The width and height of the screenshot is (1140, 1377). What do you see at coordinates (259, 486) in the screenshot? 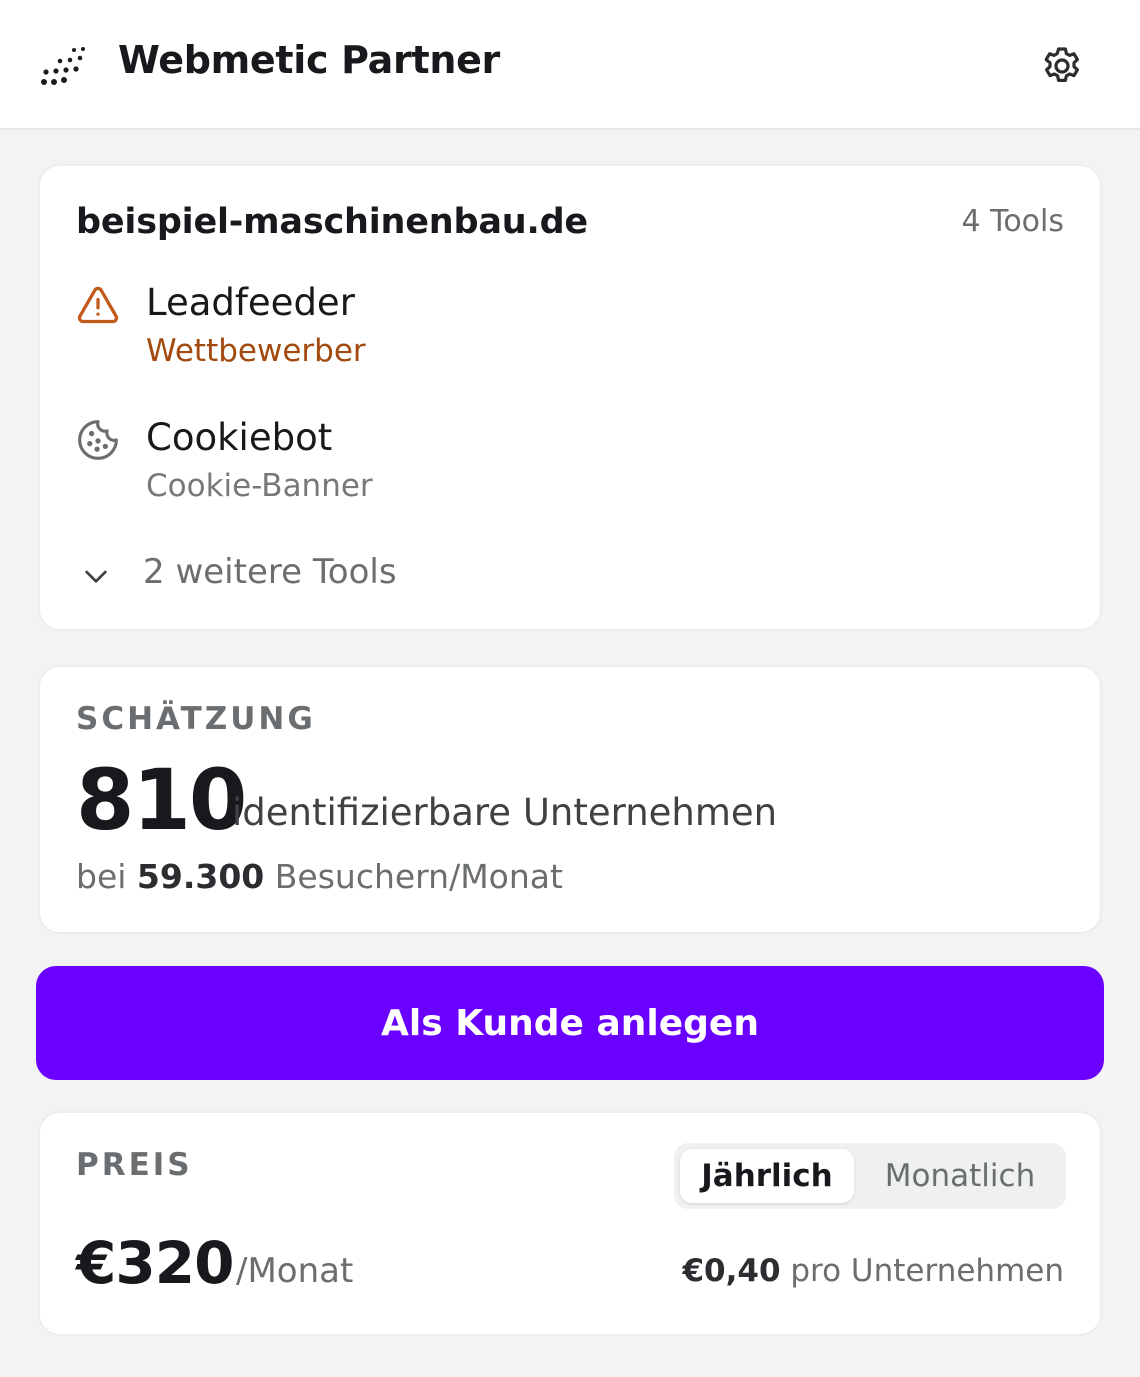
I see `tool-category: Cookie-Banner` at bounding box center [259, 486].